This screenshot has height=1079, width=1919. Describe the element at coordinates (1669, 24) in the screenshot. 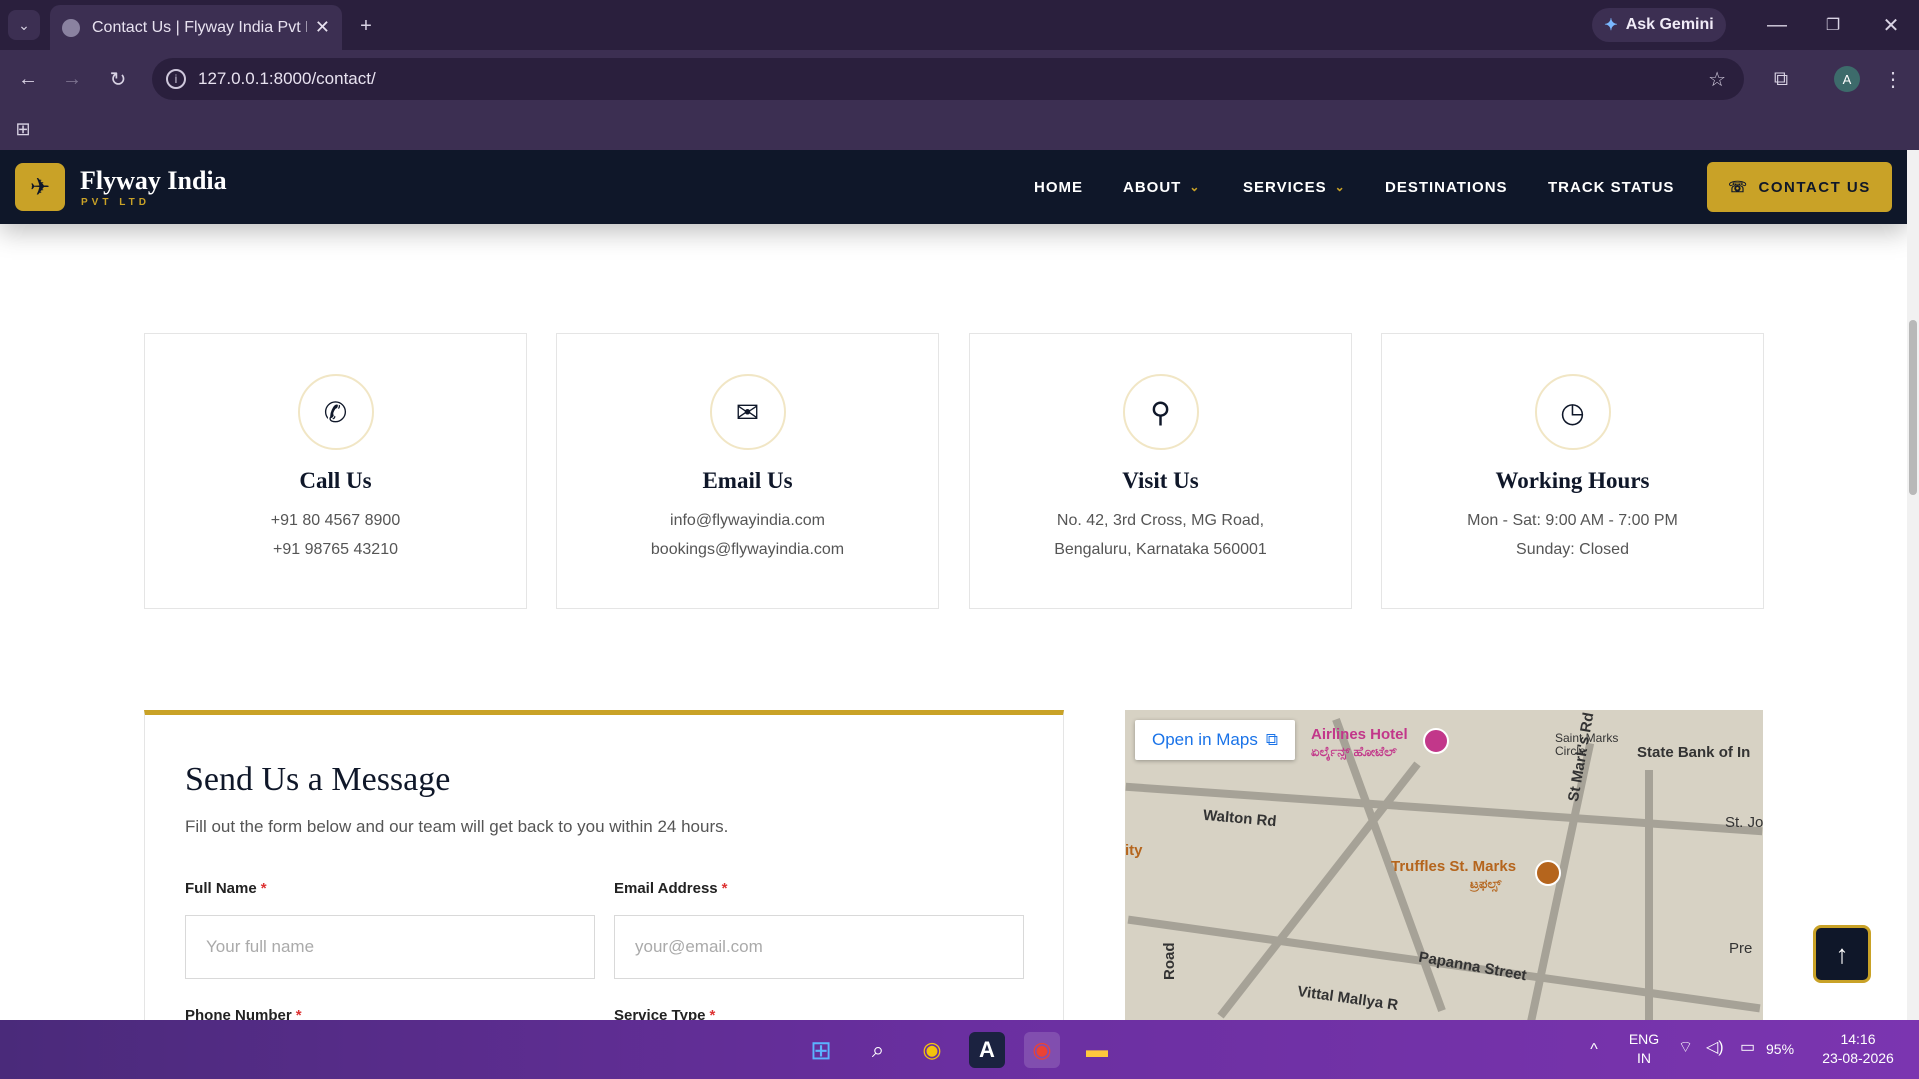

I see `ask-gemini-label: Ask Gemini` at that location.